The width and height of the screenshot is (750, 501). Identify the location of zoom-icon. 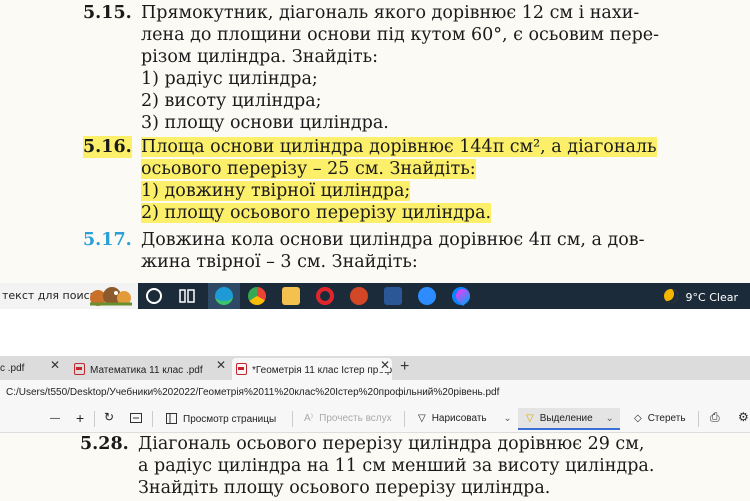
(427, 296).